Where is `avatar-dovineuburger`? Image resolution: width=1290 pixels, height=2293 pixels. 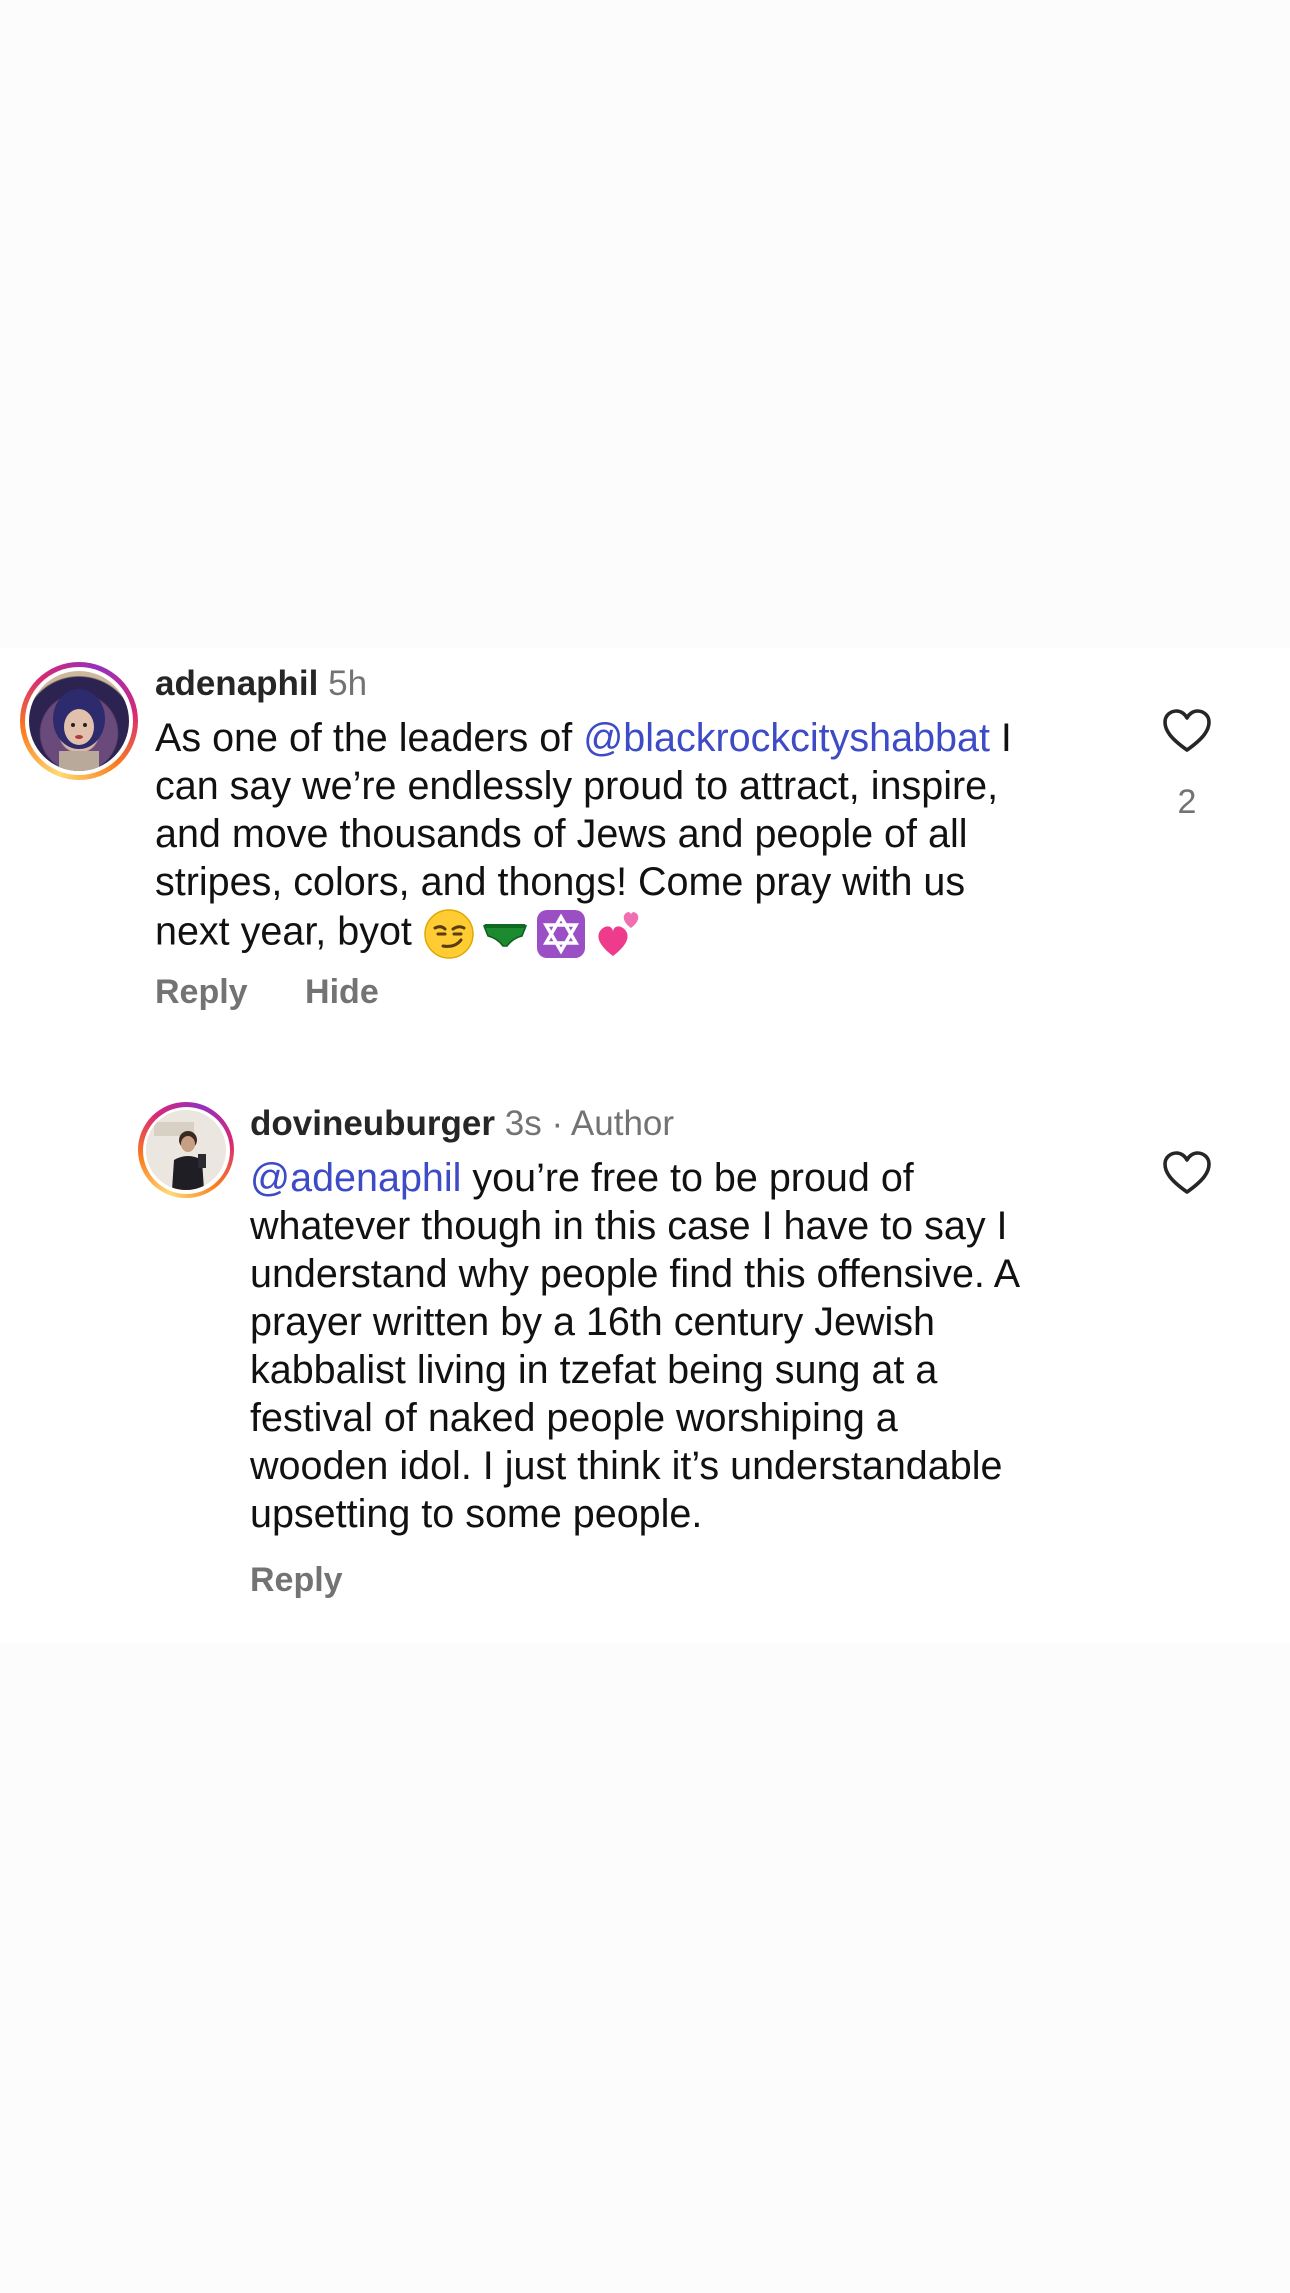
avatar-dovineuburger is located at coordinates (186, 1150).